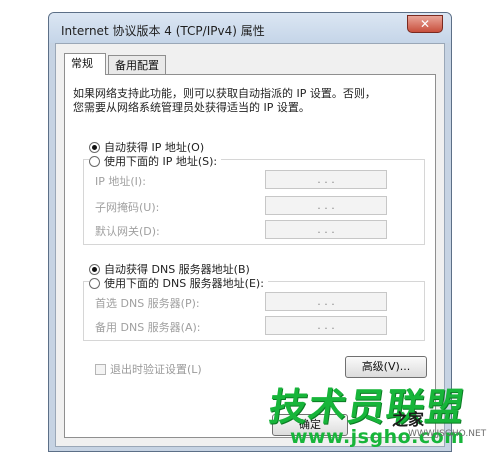 Image resolution: width=500 pixels, height=456 pixels. I want to click on subnet-mask-input: . . ., so click(326, 205).